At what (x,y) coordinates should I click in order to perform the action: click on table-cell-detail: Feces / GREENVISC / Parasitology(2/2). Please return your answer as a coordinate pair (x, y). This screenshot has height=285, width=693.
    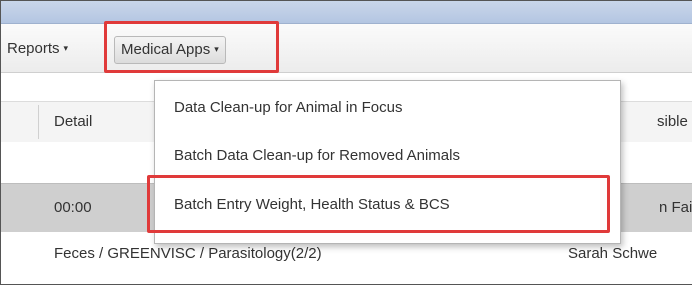
    Looking at the image, I should click on (188, 253).